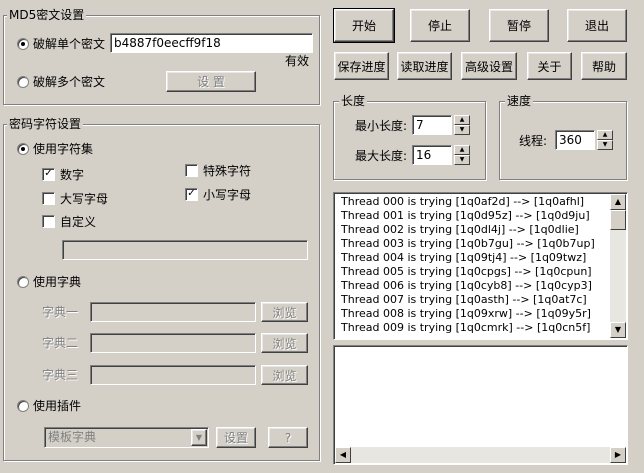  Describe the element at coordinates (185, 250) in the screenshot. I see `custom-charset-input` at that location.